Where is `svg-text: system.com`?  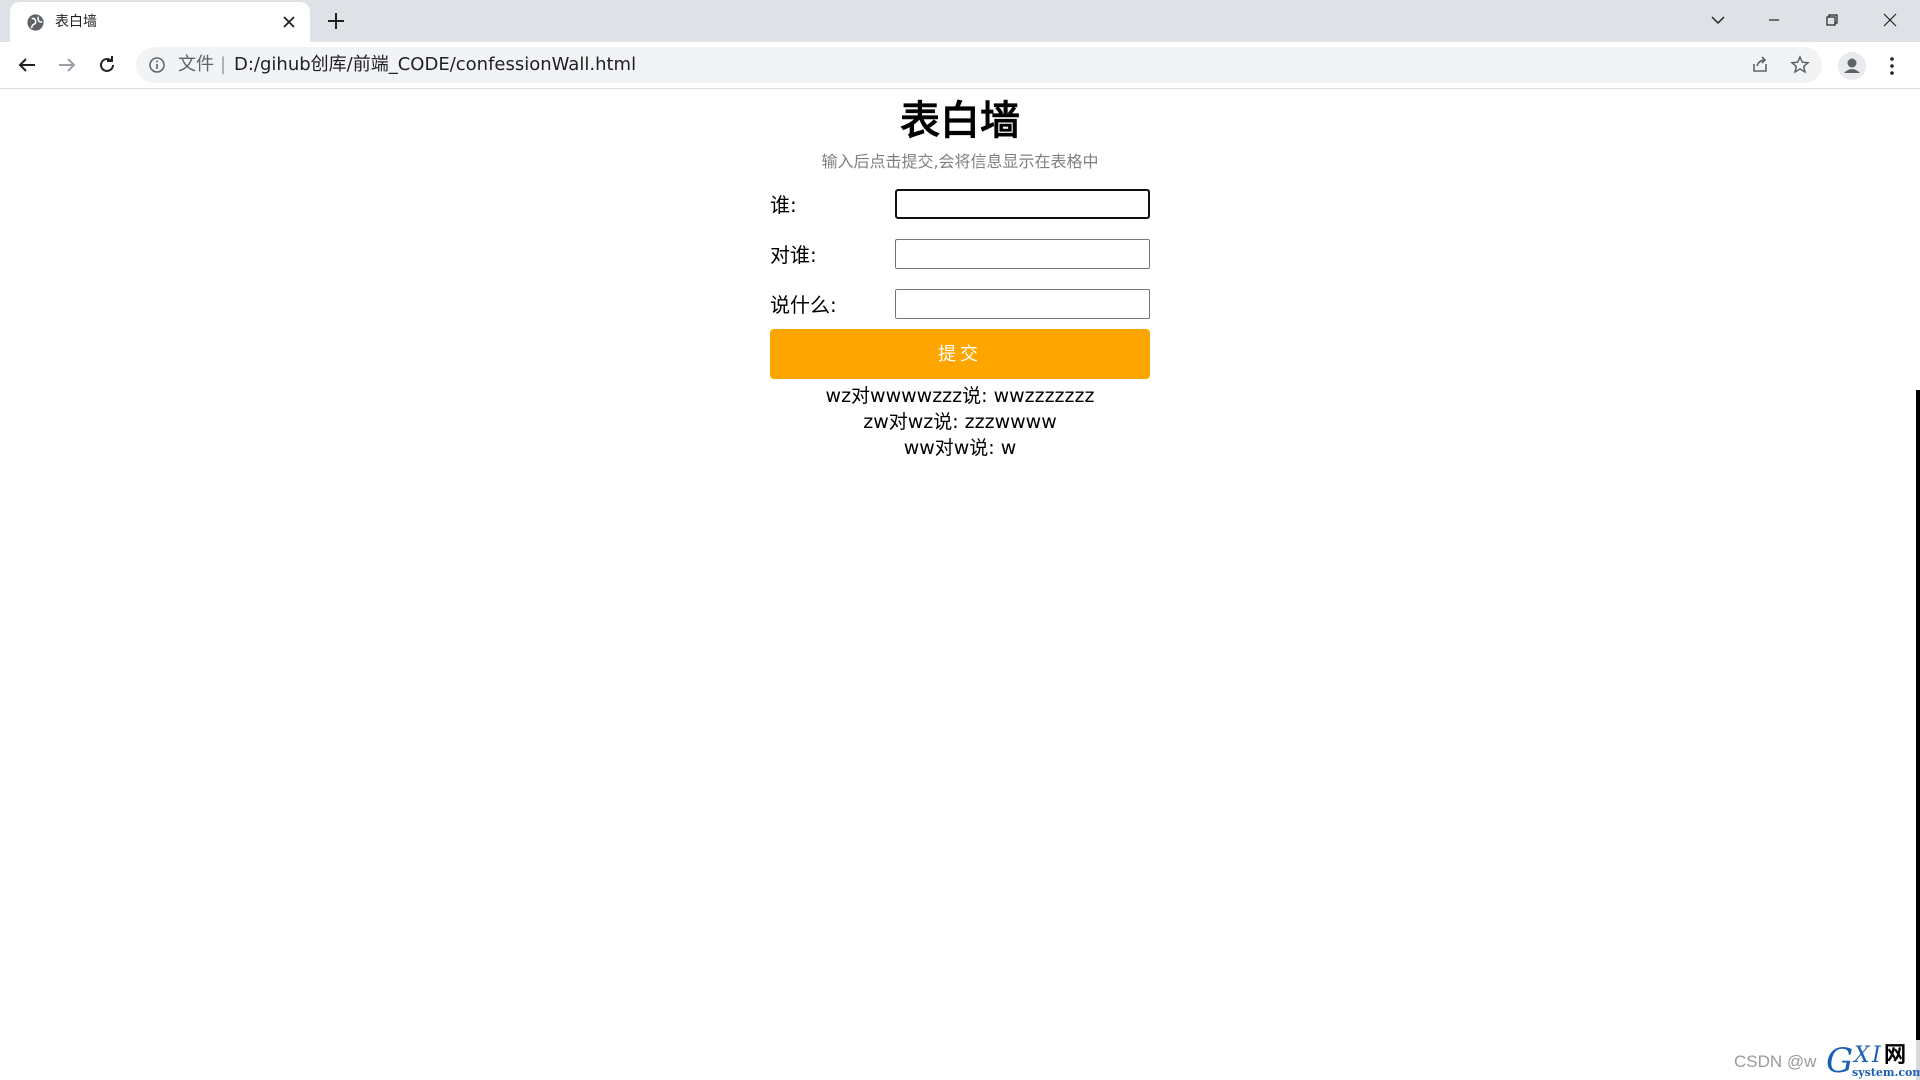
svg-text: system.com is located at coordinates (1886, 1072).